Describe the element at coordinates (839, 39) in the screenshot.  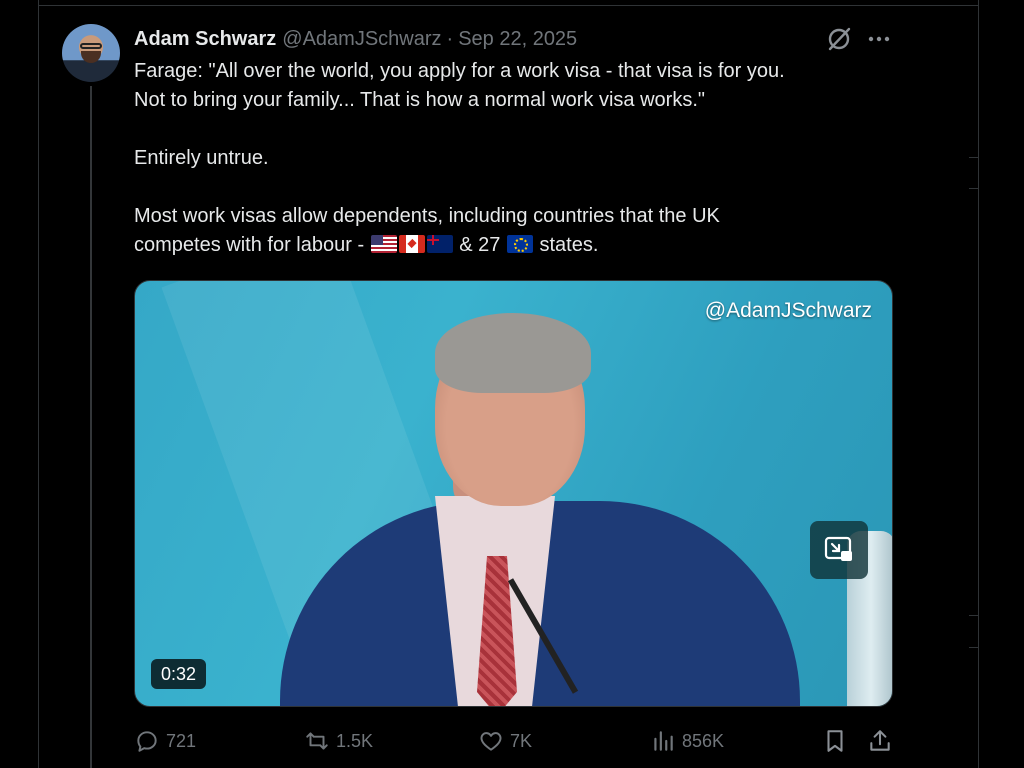
I see `grok-icon` at that location.